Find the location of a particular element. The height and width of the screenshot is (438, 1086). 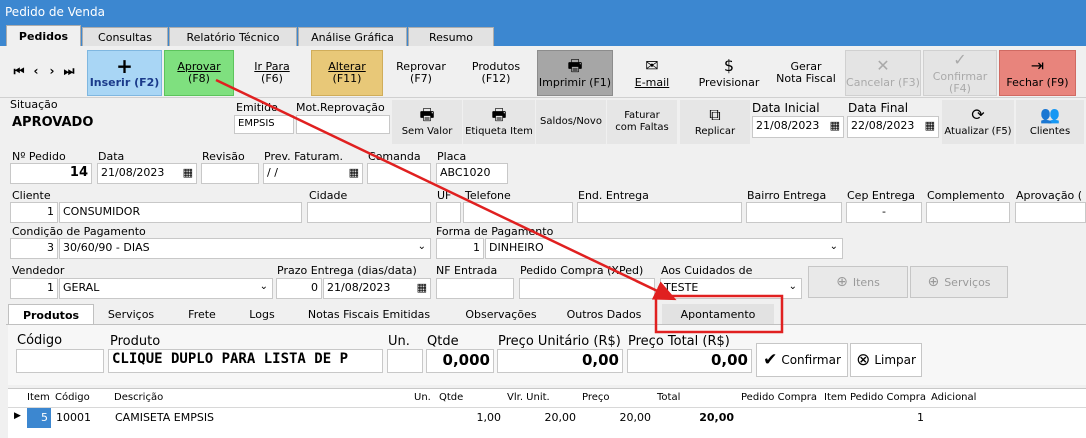

placa-field: ABC1020 is located at coordinates (472, 173).